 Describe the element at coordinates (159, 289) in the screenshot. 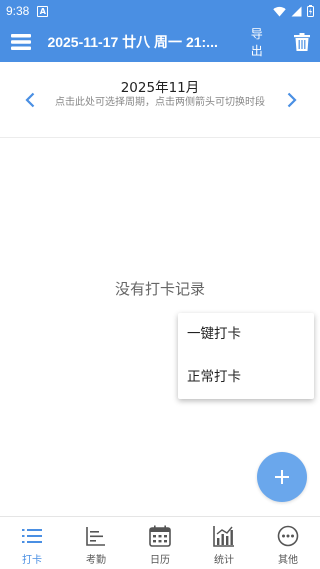

I see `empty-state-text: 没有打卡记录` at that location.